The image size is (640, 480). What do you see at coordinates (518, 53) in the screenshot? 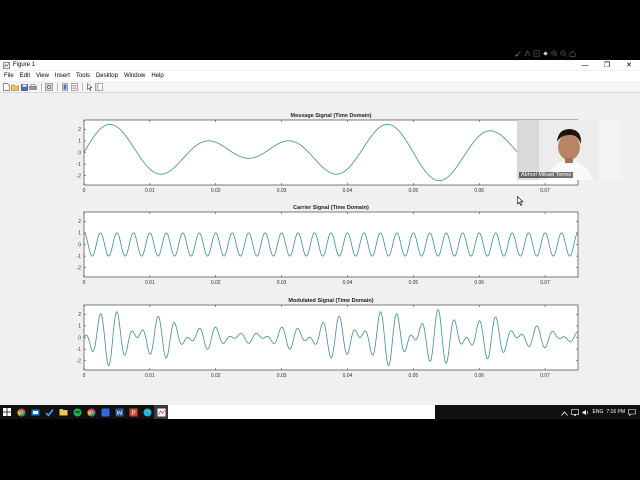
I see `brush-icon` at bounding box center [518, 53].